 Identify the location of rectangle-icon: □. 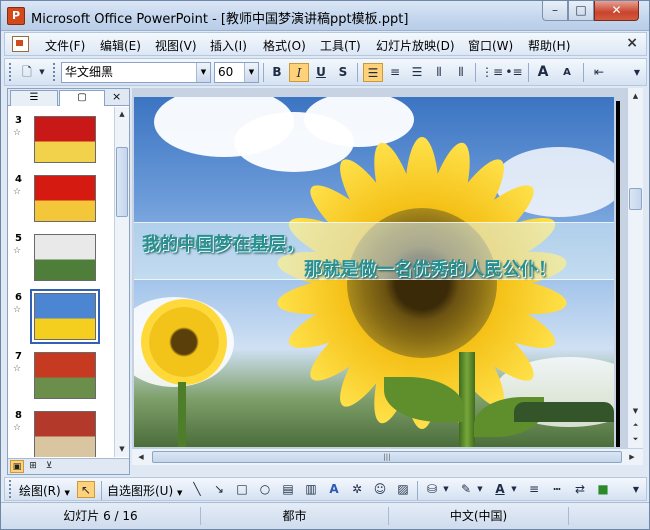
(242, 489).